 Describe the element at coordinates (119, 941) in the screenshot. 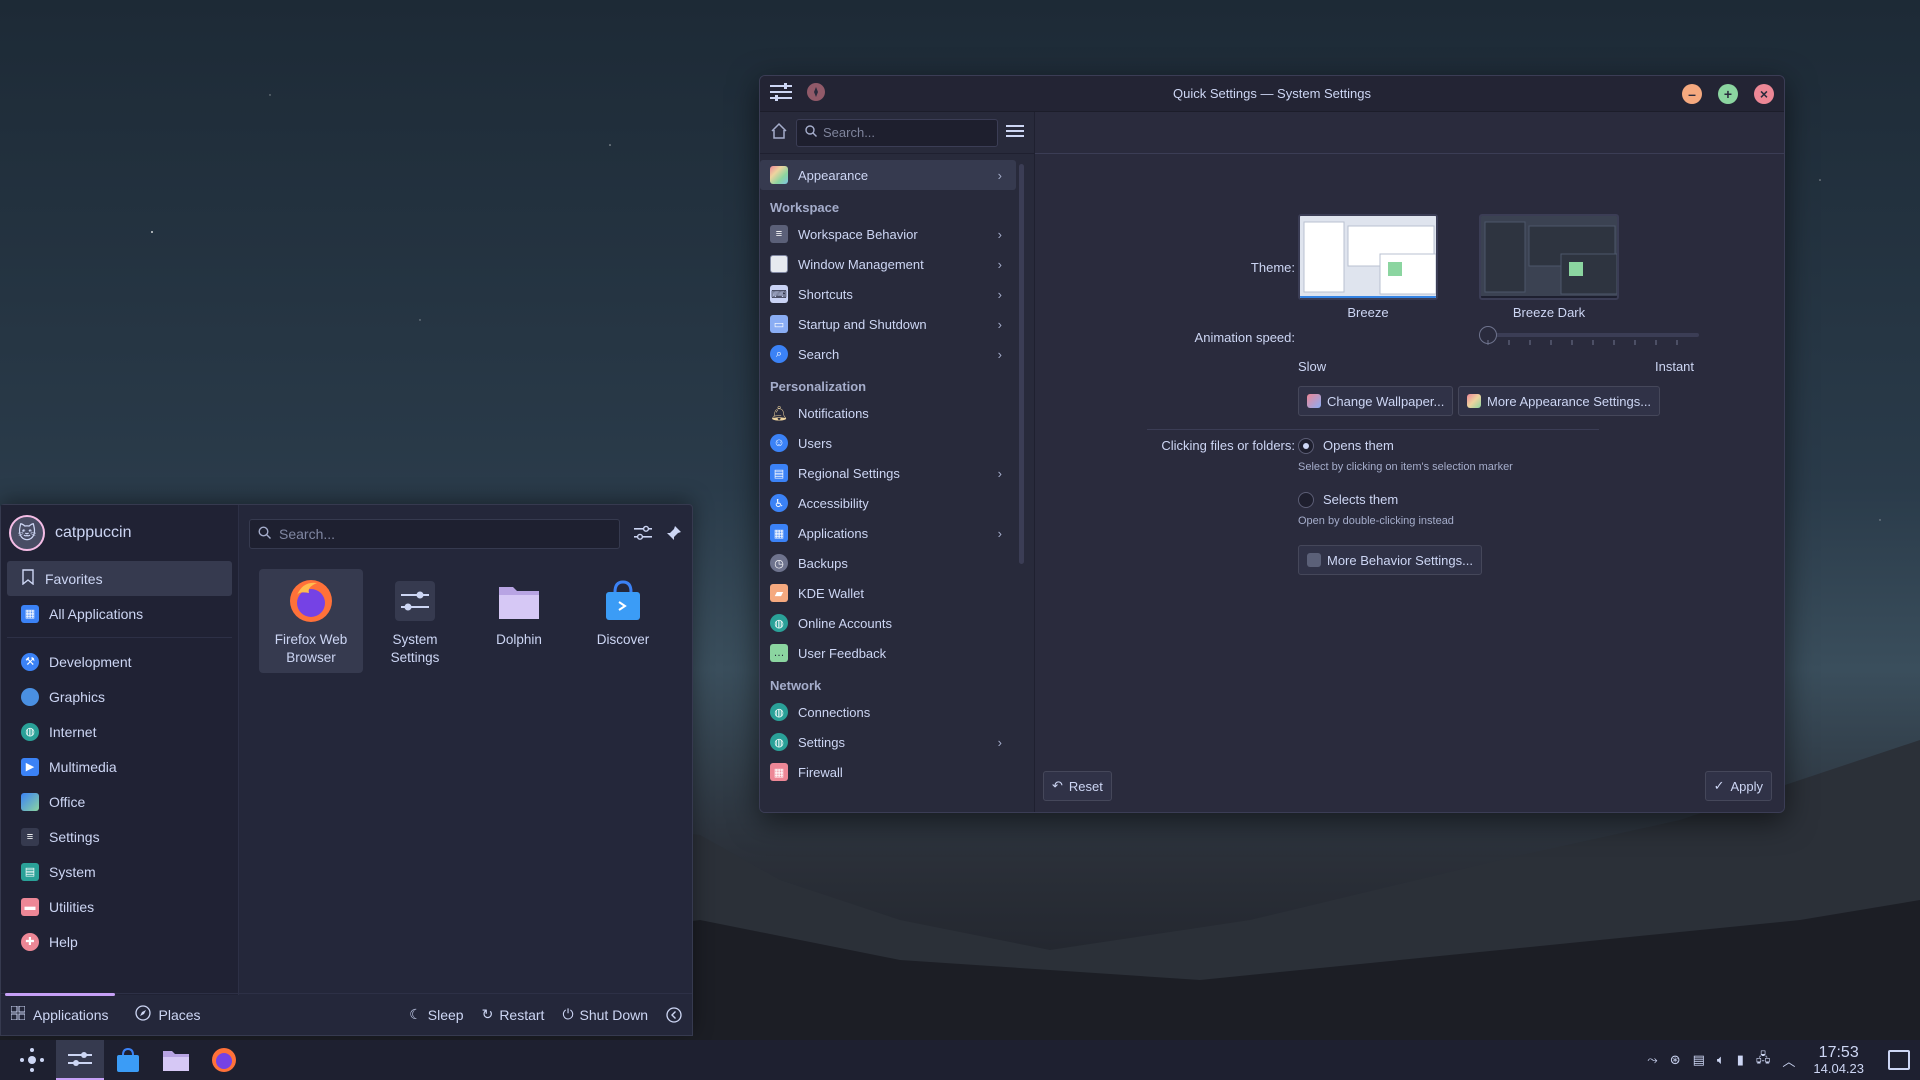

I see `category-help: ✚ Help` at that location.